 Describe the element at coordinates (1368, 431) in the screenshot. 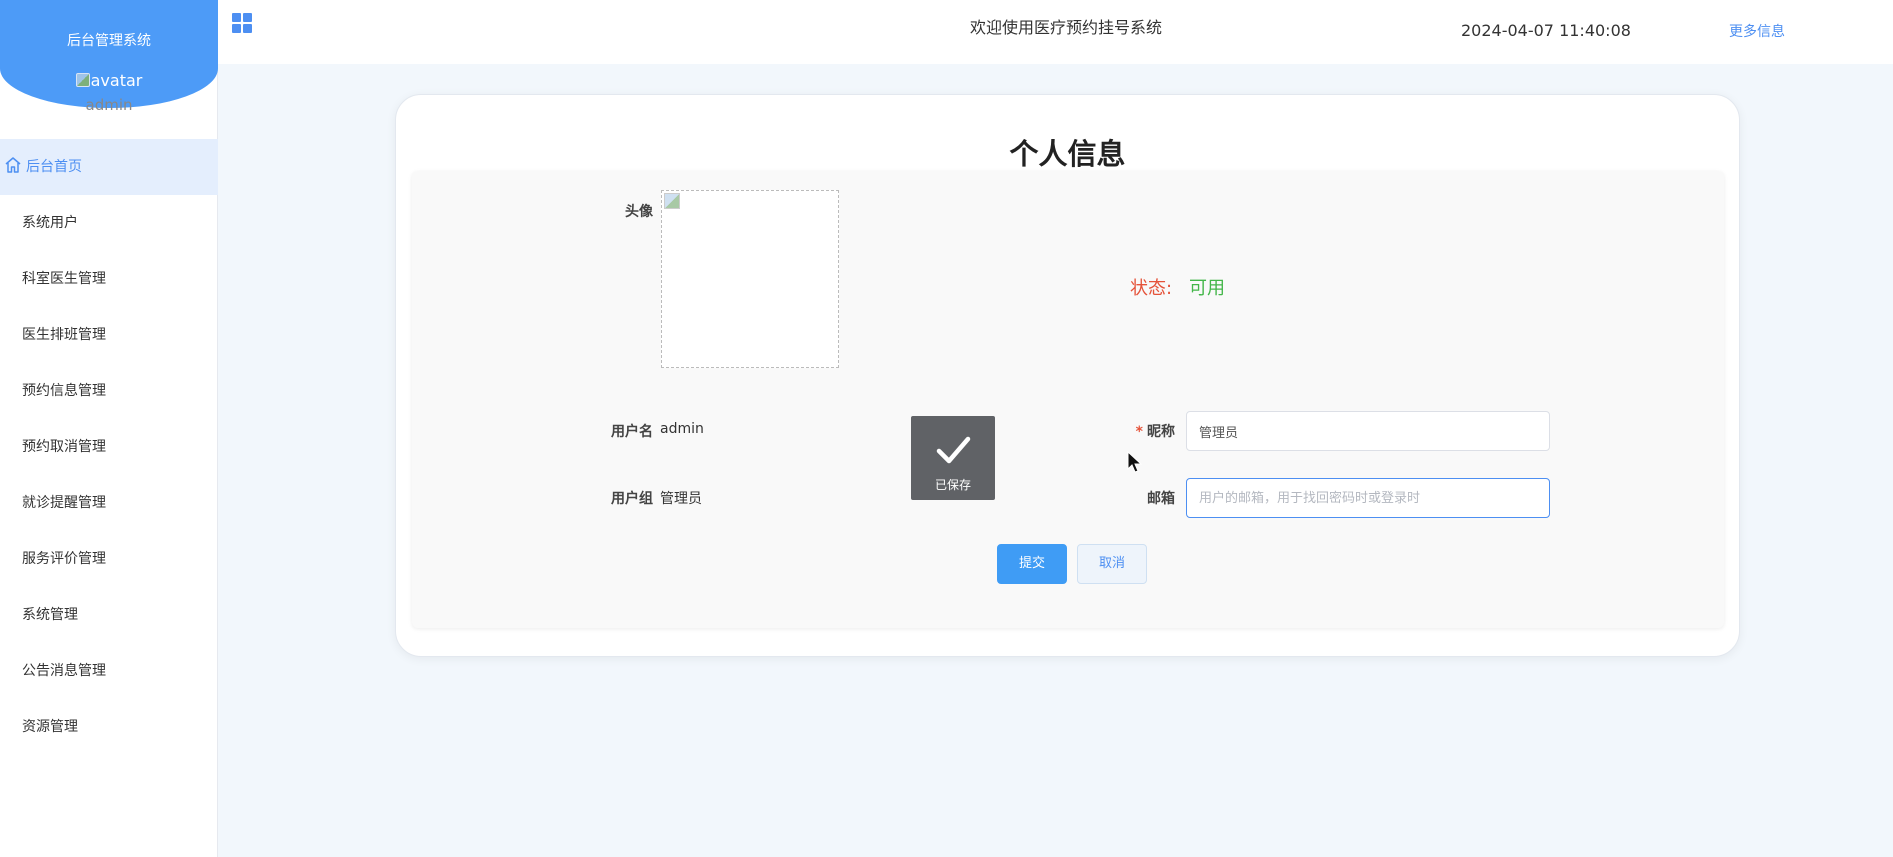

I see `nickname-input` at that location.